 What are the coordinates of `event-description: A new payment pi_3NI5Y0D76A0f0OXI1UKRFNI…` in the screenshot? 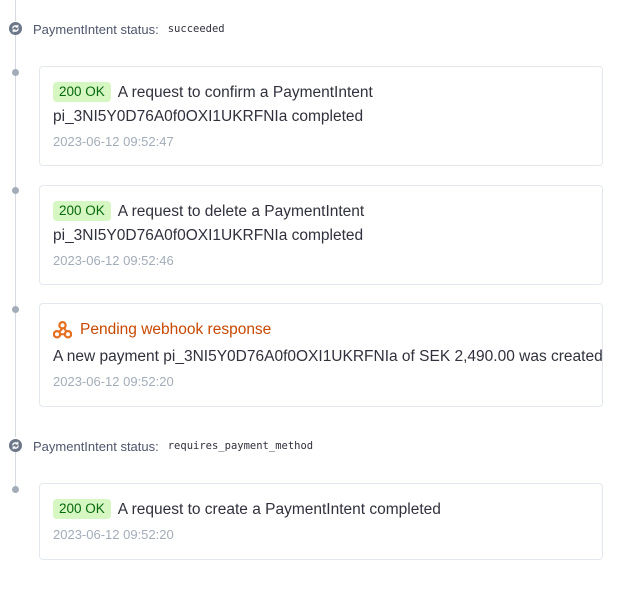 It's located at (328, 356).